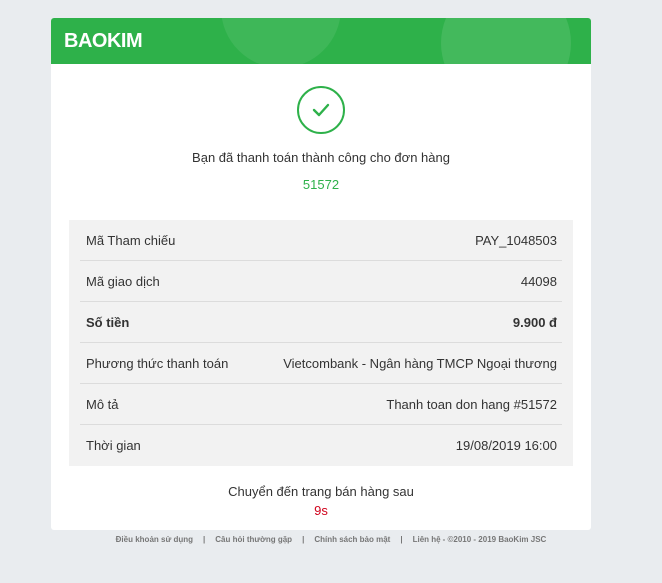 The image size is (662, 583). What do you see at coordinates (352, 539) in the screenshot?
I see `footer-link-privacy: Chính sách bảo mật` at bounding box center [352, 539].